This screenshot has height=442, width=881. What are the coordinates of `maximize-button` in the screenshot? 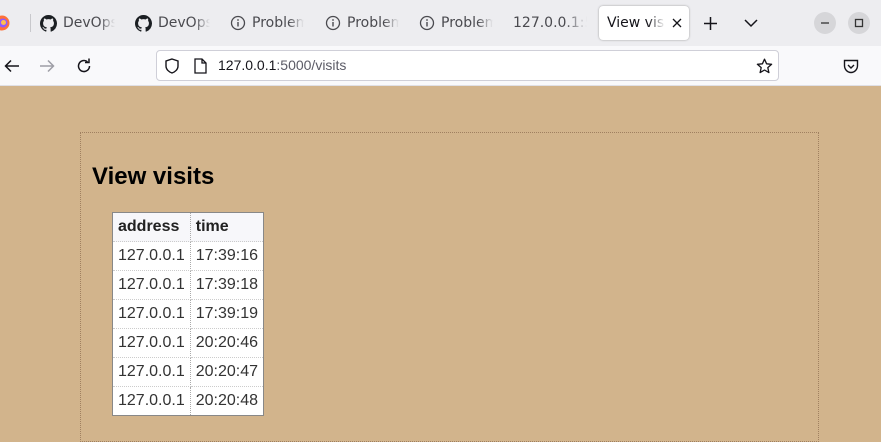 It's located at (859, 23).